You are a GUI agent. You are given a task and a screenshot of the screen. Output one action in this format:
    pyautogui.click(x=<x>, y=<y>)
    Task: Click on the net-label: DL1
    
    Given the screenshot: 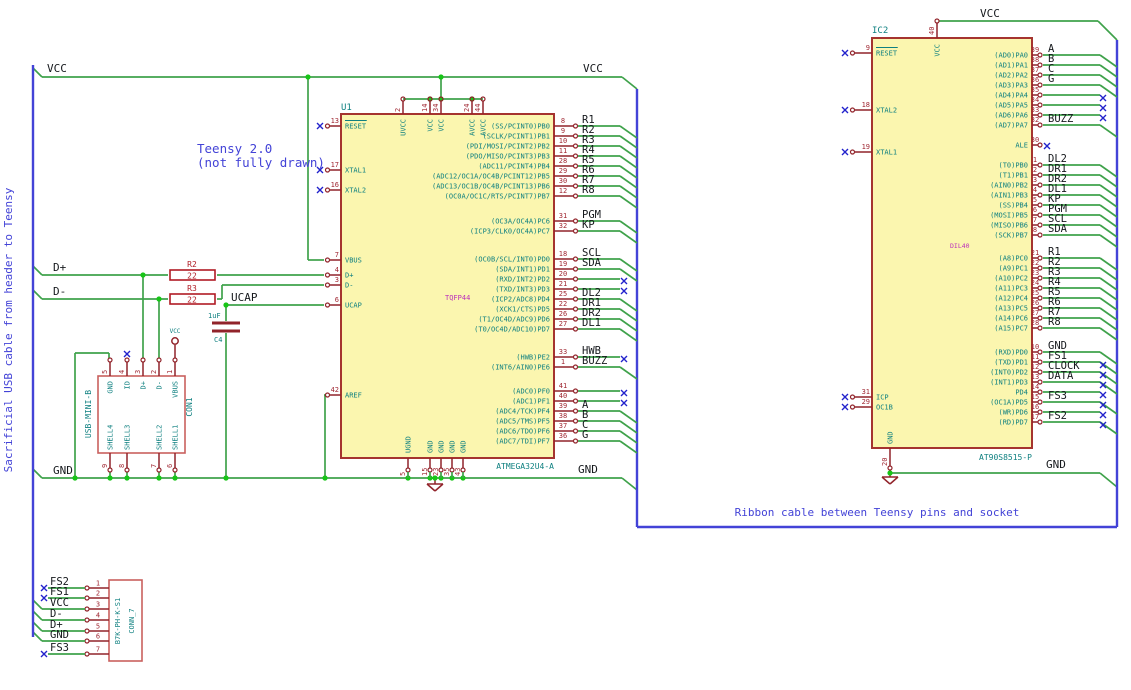 What is the action you would take?
    pyautogui.click(x=591, y=323)
    